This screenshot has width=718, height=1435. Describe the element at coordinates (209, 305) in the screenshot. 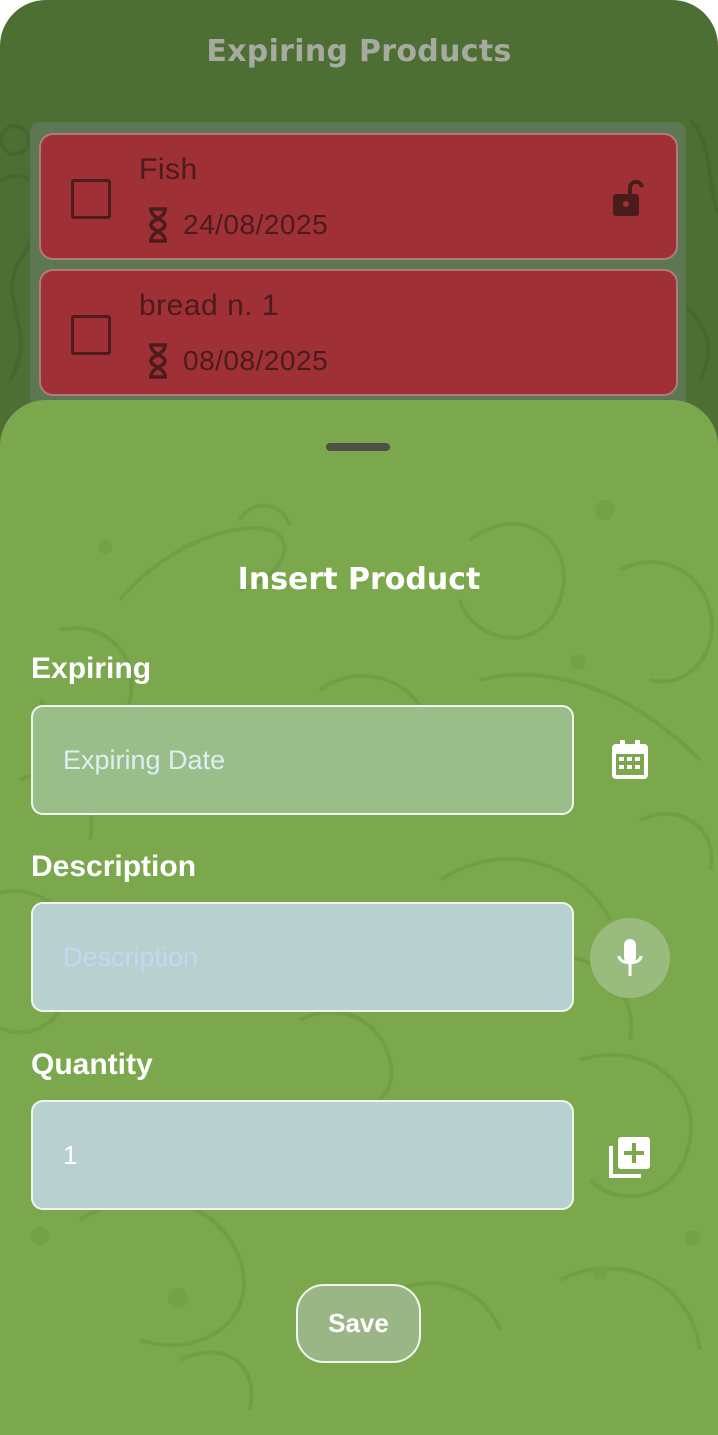

I see `product-name: bread n. 1` at that location.